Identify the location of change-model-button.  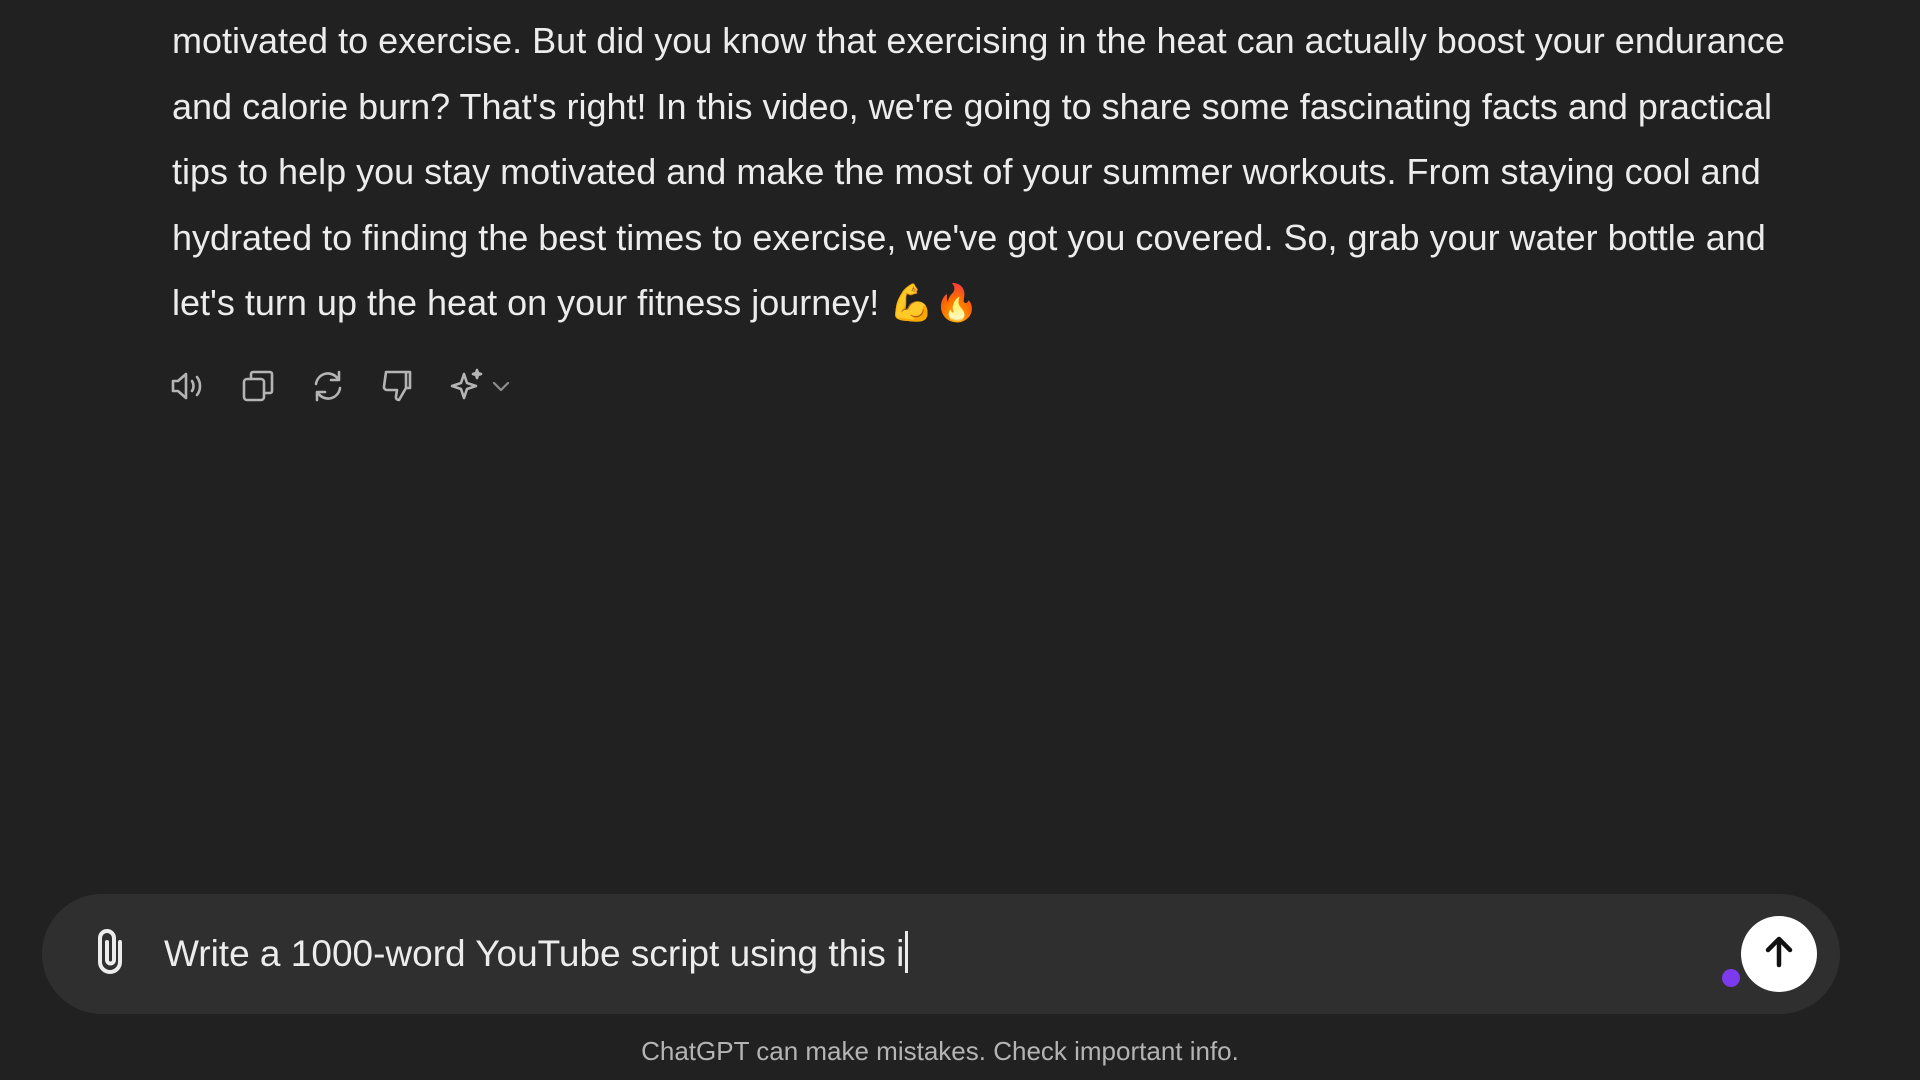
(479, 388).